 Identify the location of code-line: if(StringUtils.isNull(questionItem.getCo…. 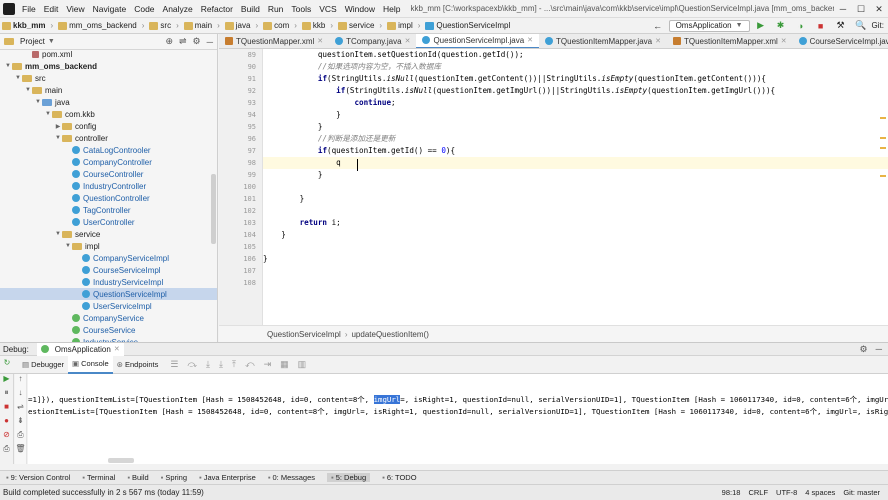
(575, 79).